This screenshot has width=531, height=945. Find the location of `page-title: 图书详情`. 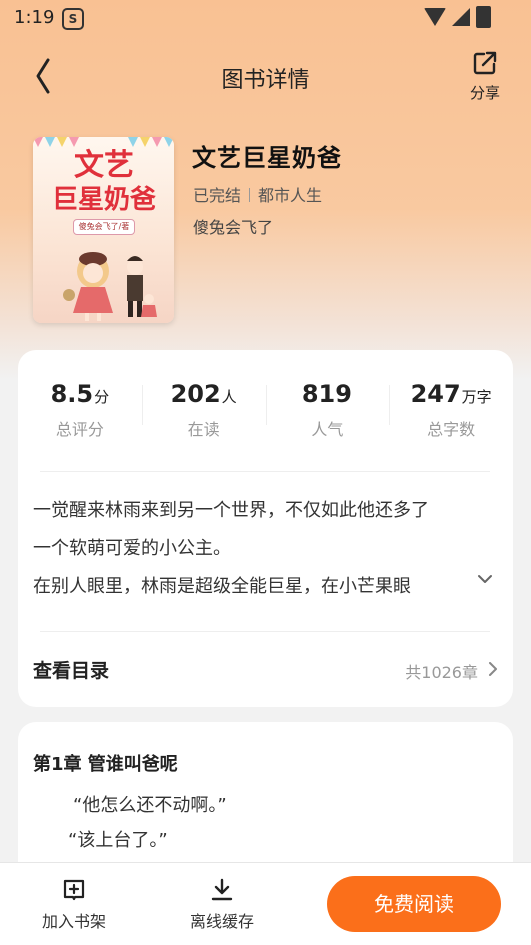

page-title: 图书详情 is located at coordinates (265, 80).